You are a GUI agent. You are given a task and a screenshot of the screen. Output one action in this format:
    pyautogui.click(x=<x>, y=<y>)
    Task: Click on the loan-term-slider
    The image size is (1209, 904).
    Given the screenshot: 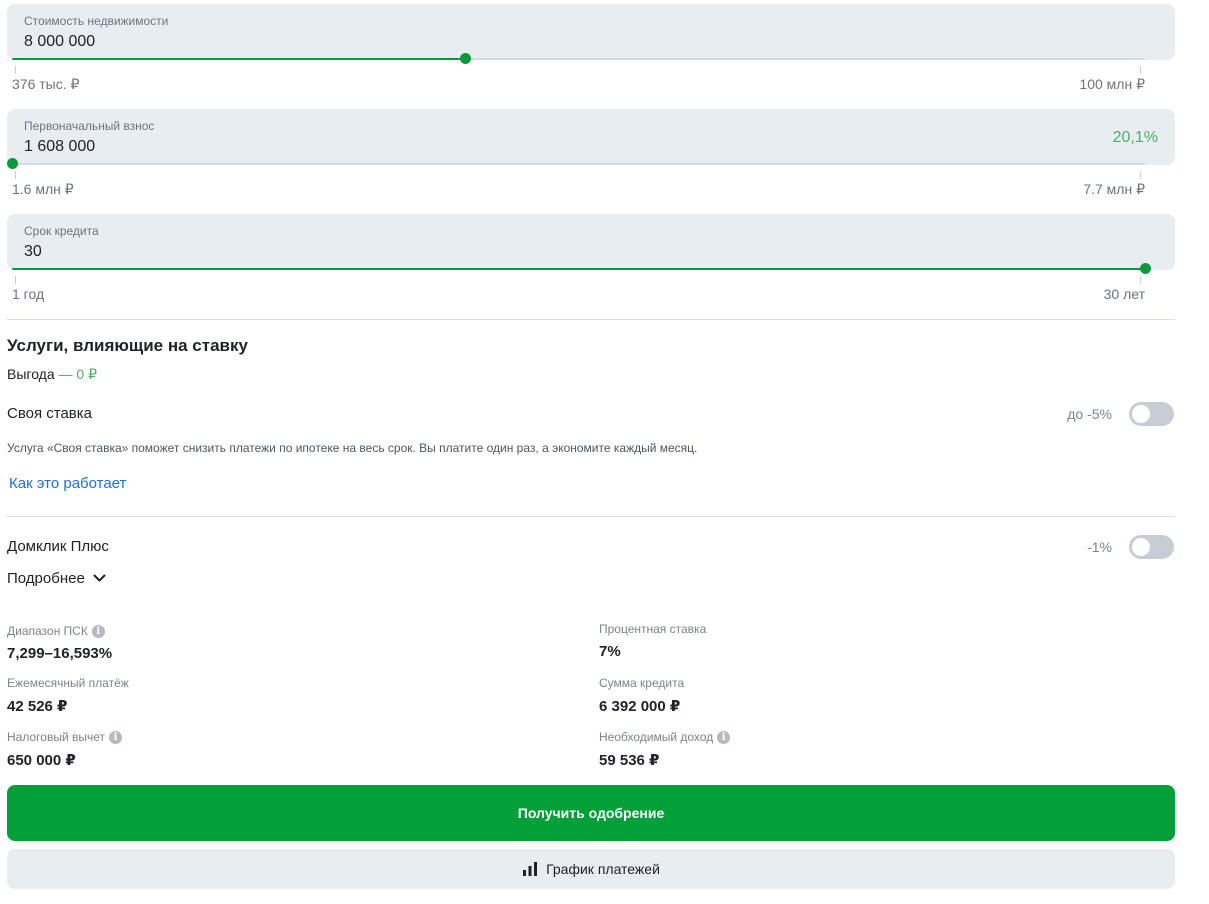 What is the action you would take?
    pyautogui.click(x=581, y=268)
    